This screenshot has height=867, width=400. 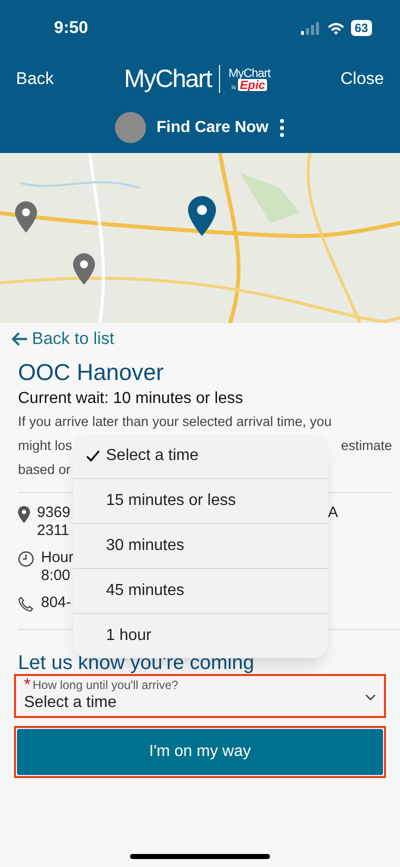 I want to click on logo-brand: Epic, so click(x=253, y=85).